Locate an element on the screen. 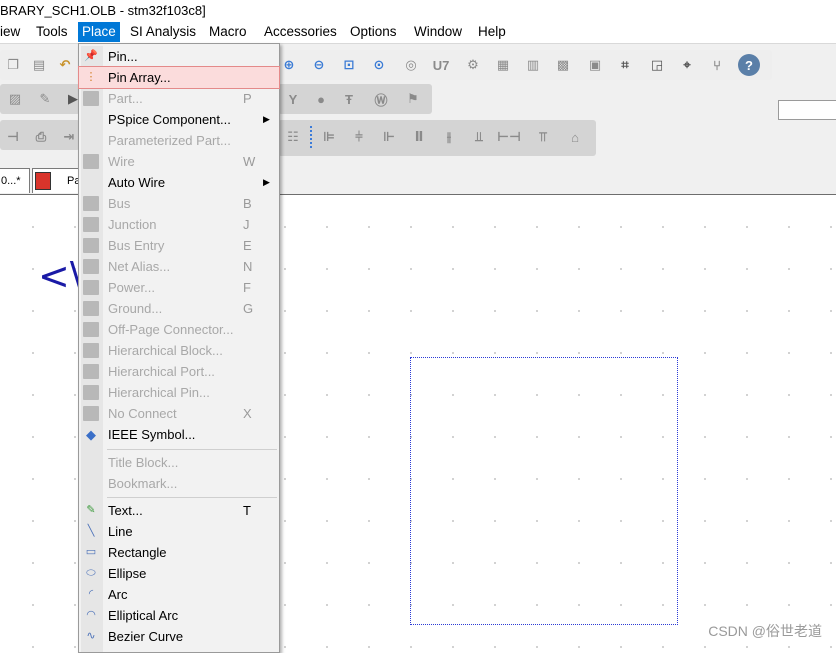 This screenshot has height=653, width=836. menu-item-ground: Ground... G is located at coordinates (179, 308).